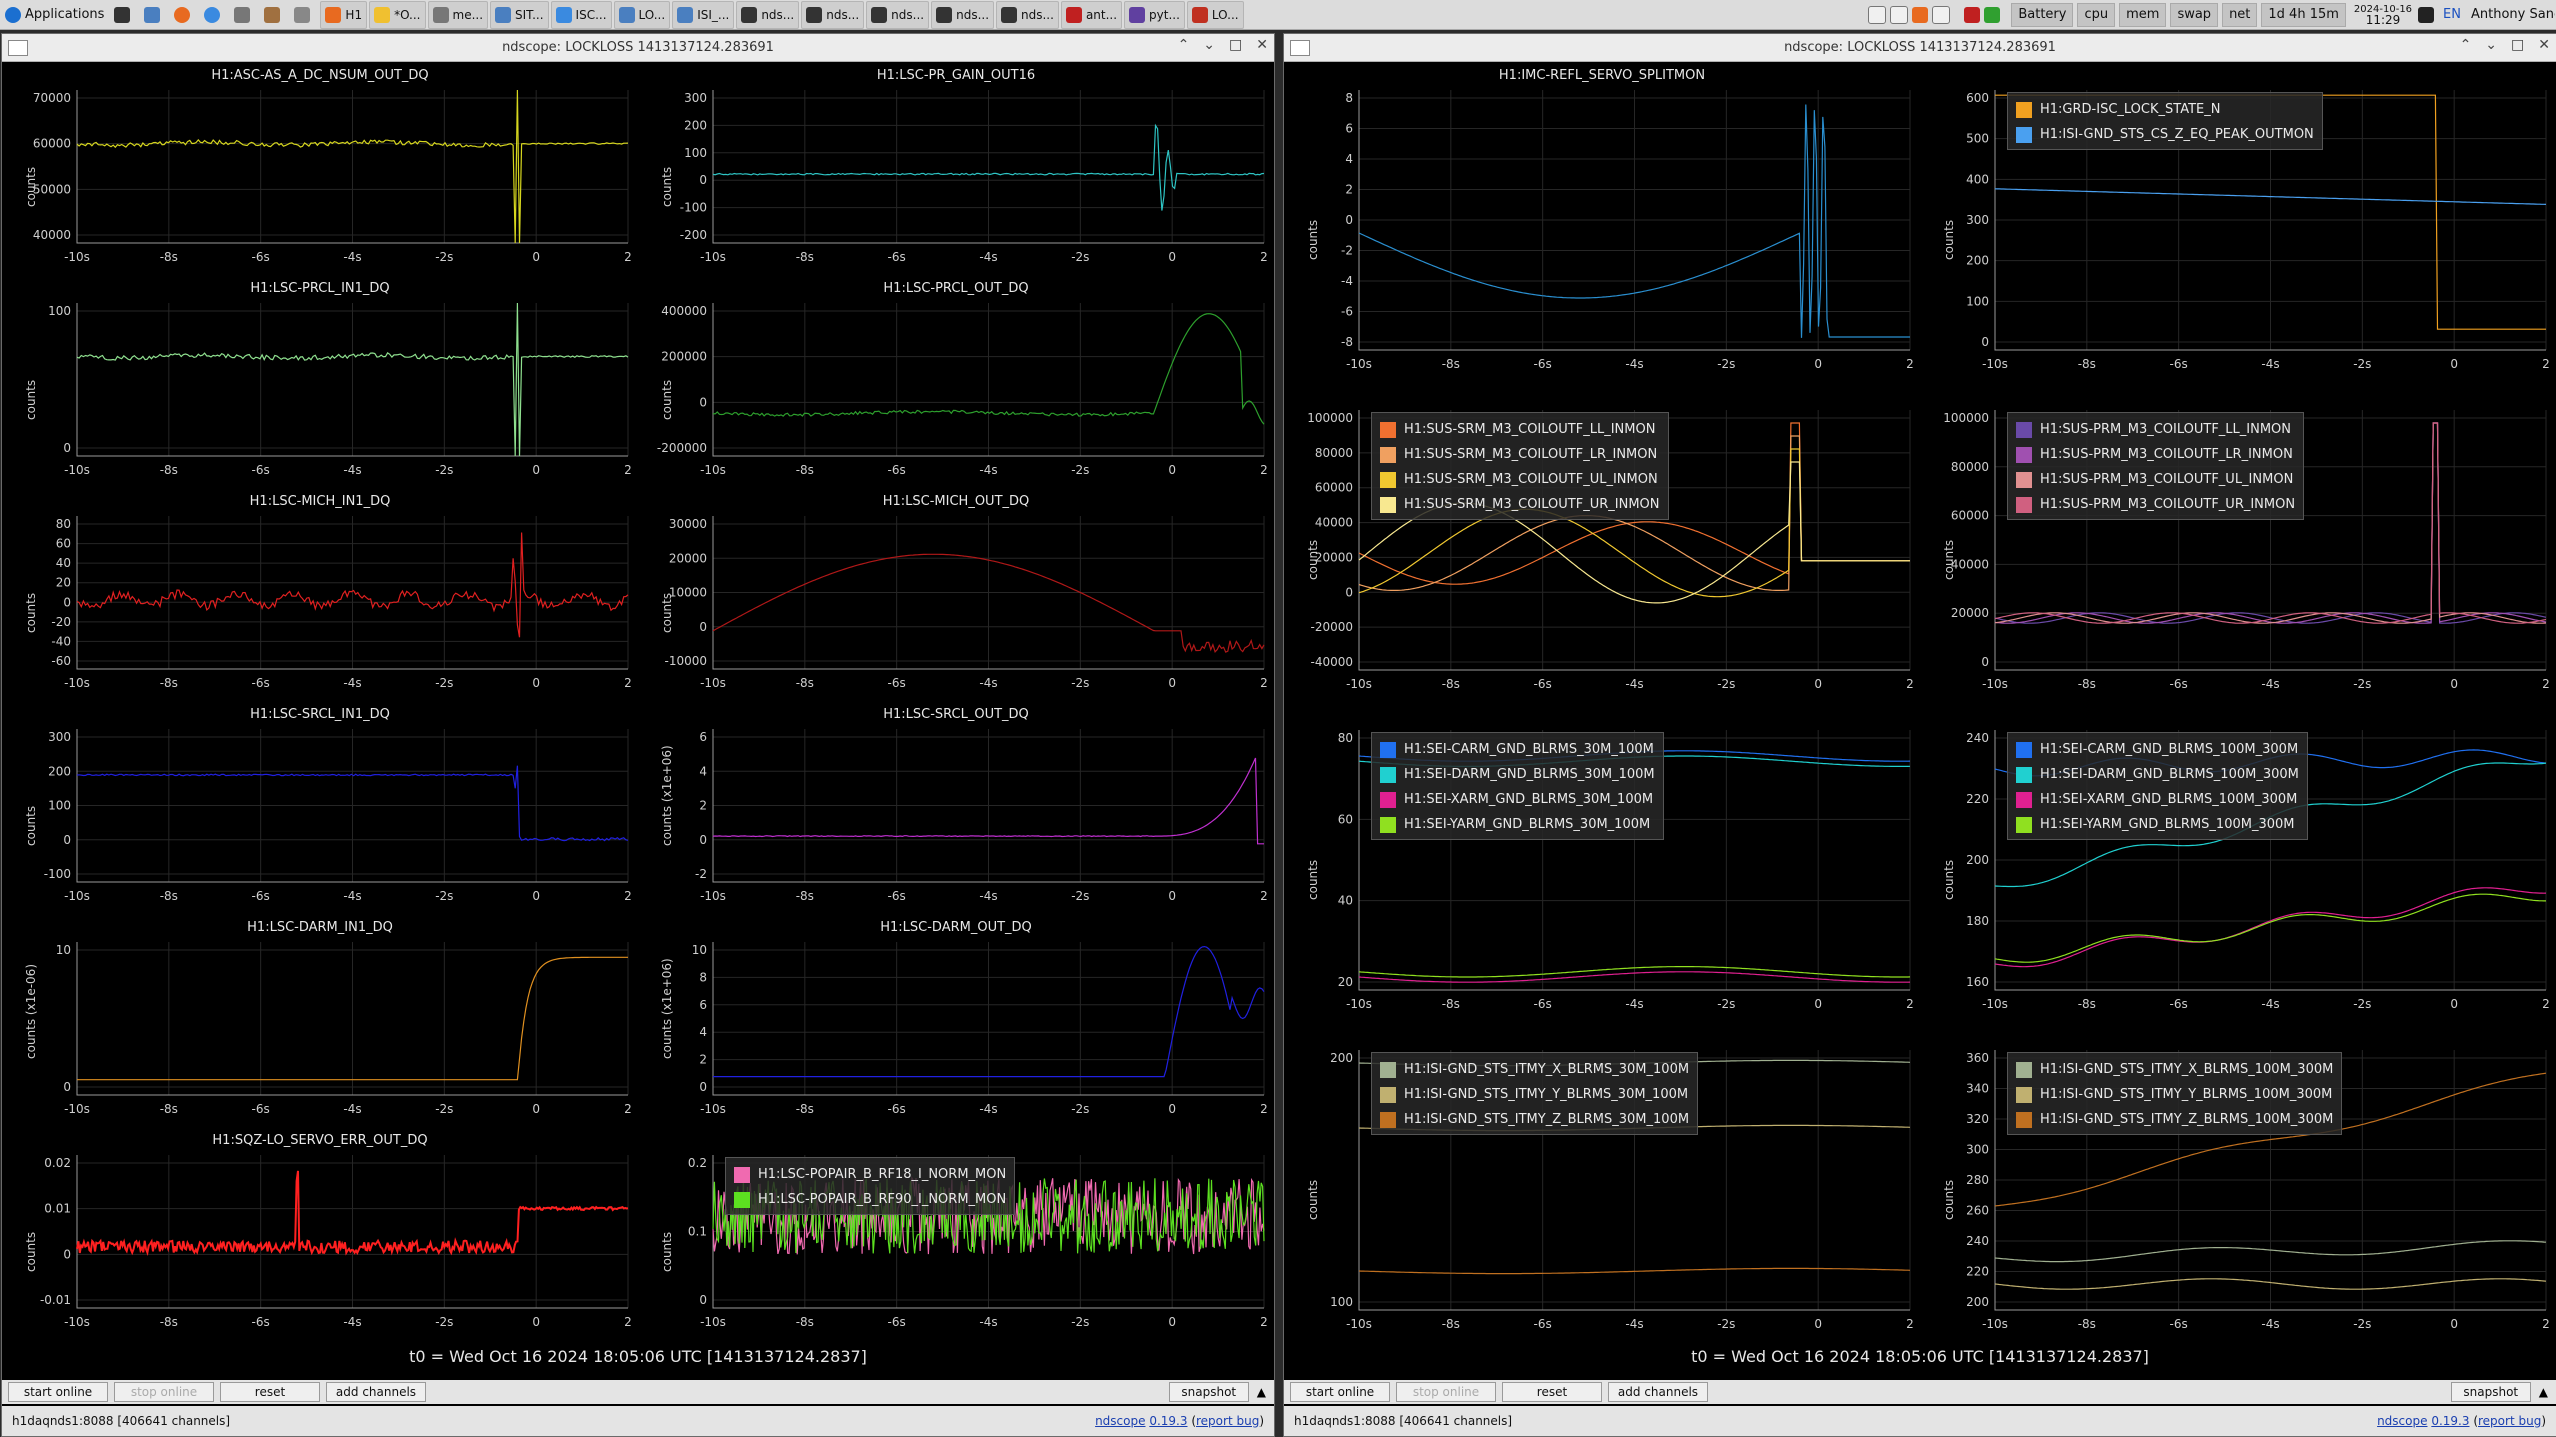 This screenshot has width=2556, height=1437. I want to click on plot-canvas: -10s -8s -6s -4s -2s 0 2 30000 20000 10000 0 -10000, so click(956, 594).